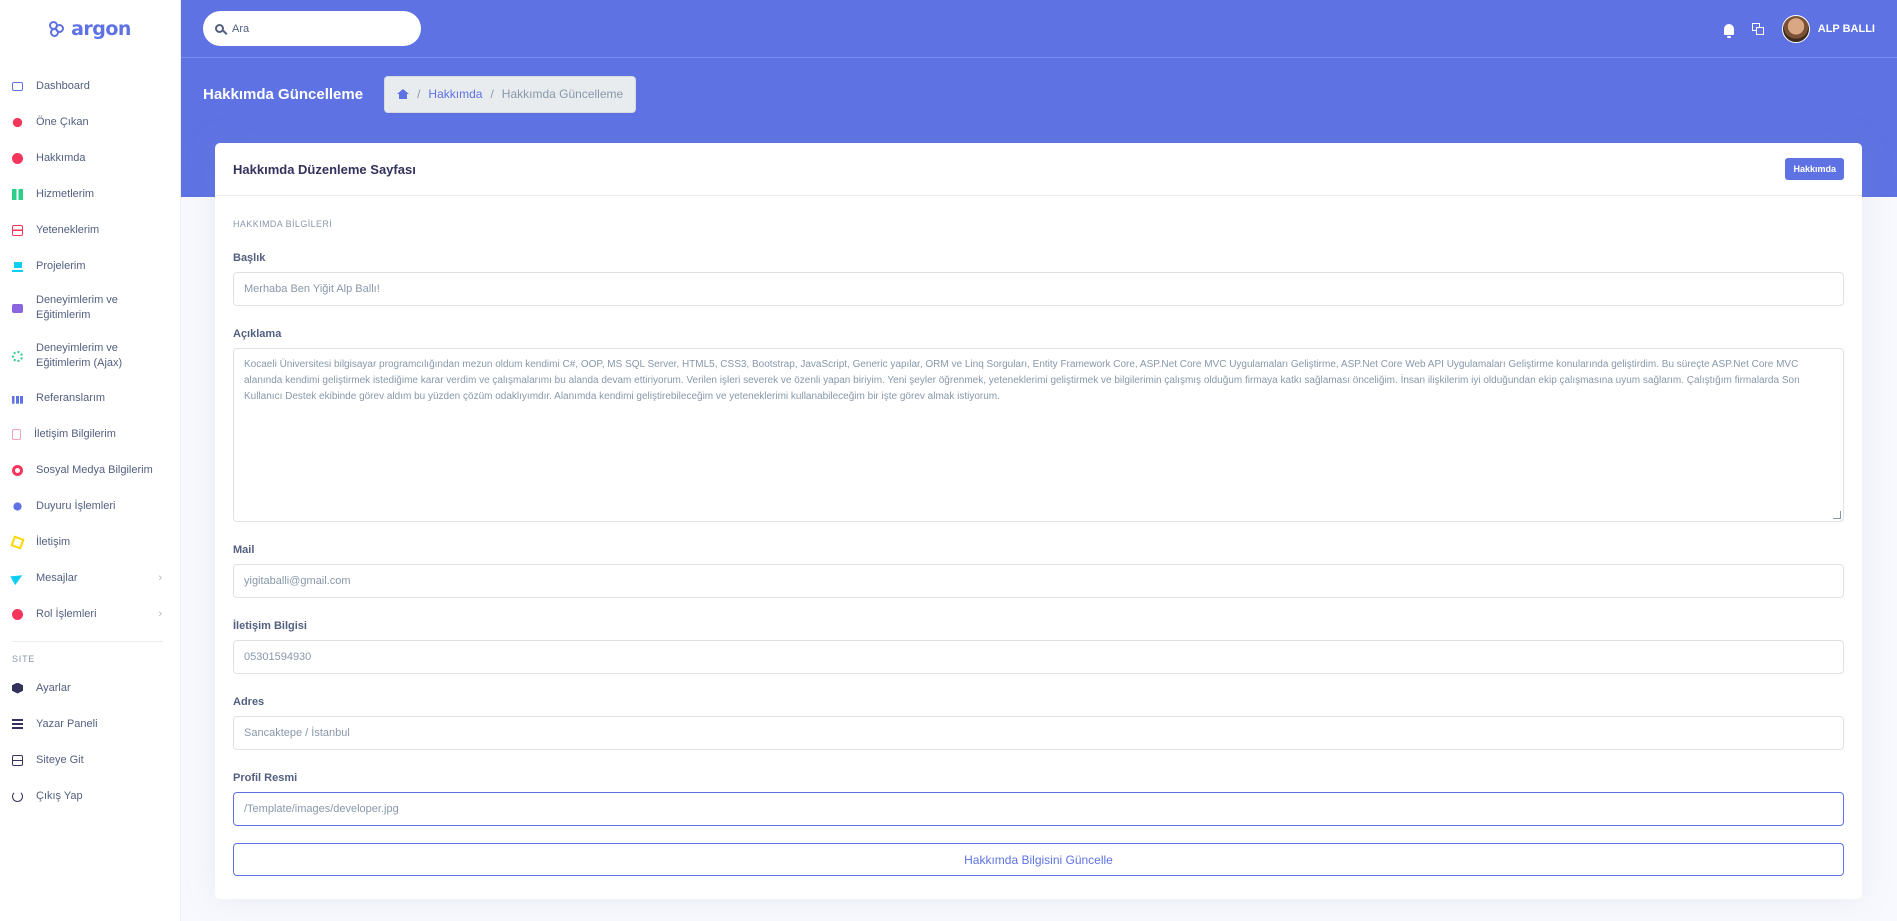 The image size is (1897, 921). What do you see at coordinates (1757, 29) in the screenshot?
I see `windows-icon` at bounding box center [1757, 29].